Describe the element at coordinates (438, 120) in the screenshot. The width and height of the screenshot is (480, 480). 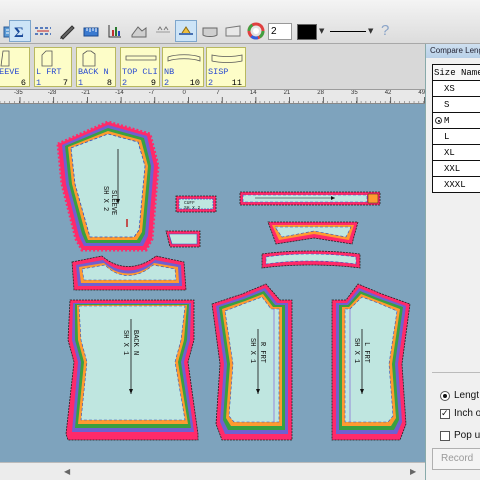
I see `selected-size-radio-icon` at that location.